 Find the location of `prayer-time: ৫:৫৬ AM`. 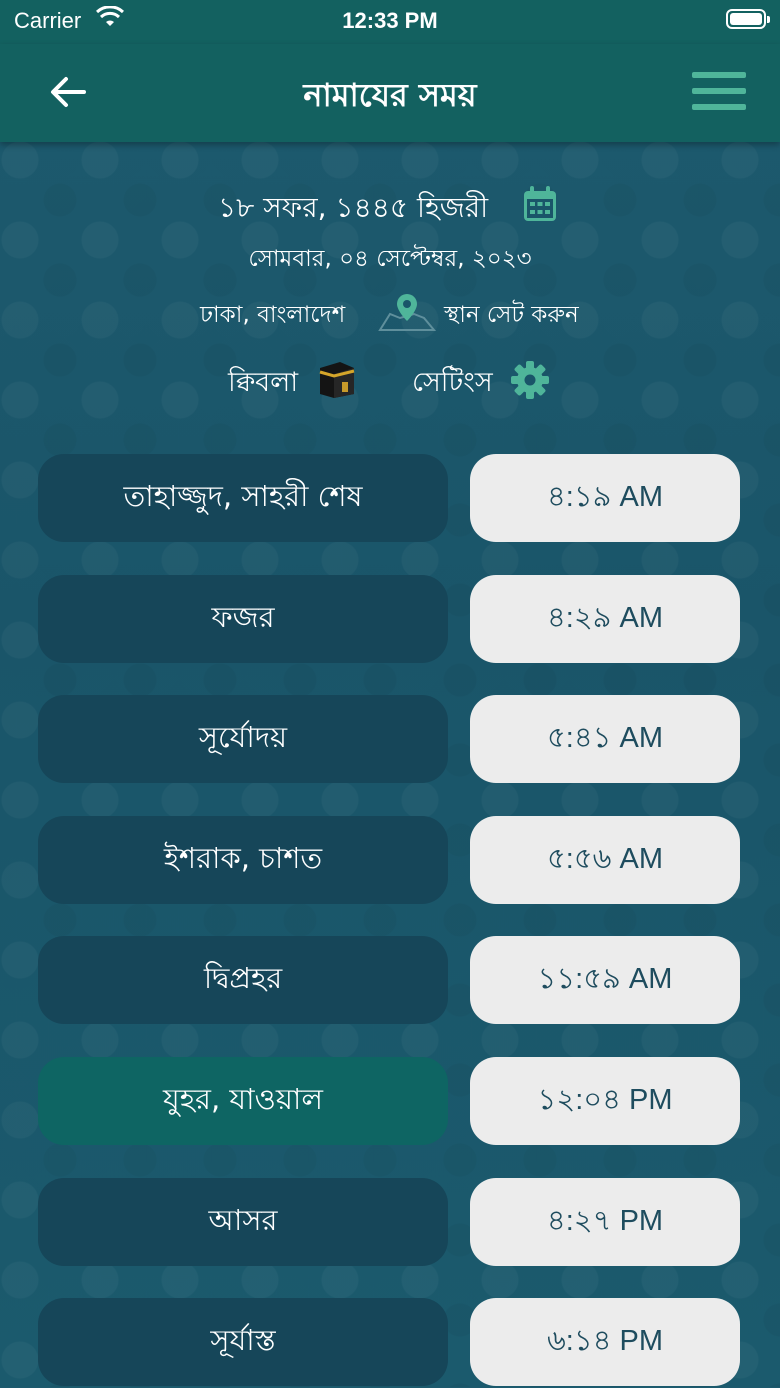

prayer-time: ৫:৫৬ AM is located at coordinates (605, 860).